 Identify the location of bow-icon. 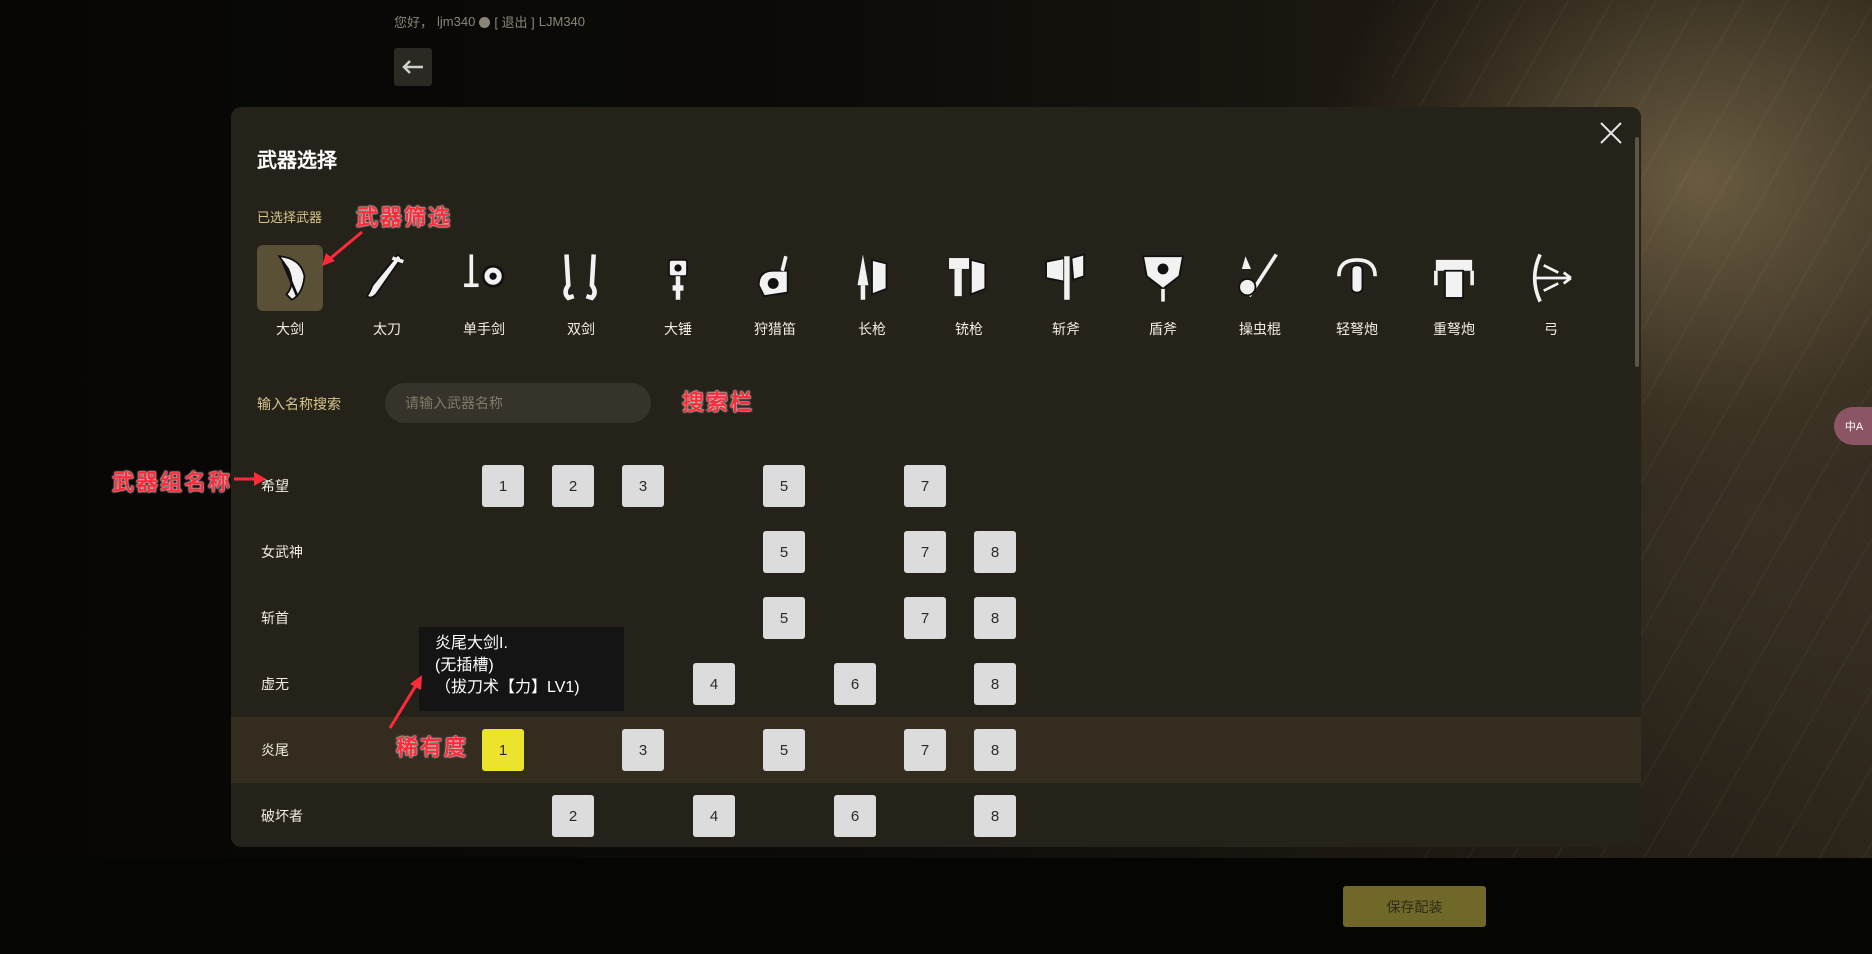
(1552, 278).